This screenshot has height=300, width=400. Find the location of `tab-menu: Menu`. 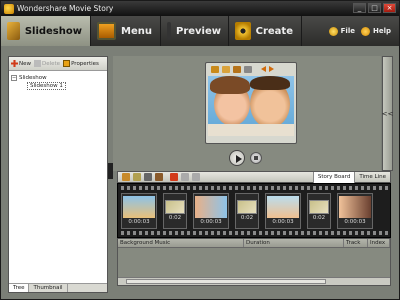

tab-menu: Menu is located at coordinates (126, 31).